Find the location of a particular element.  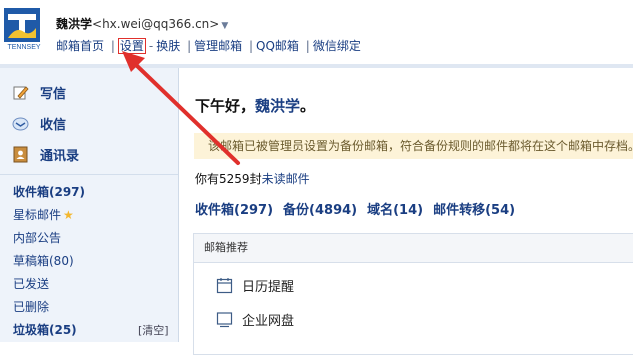

tennsey-logo: TENNSEY is located at coordinates (22, 31).